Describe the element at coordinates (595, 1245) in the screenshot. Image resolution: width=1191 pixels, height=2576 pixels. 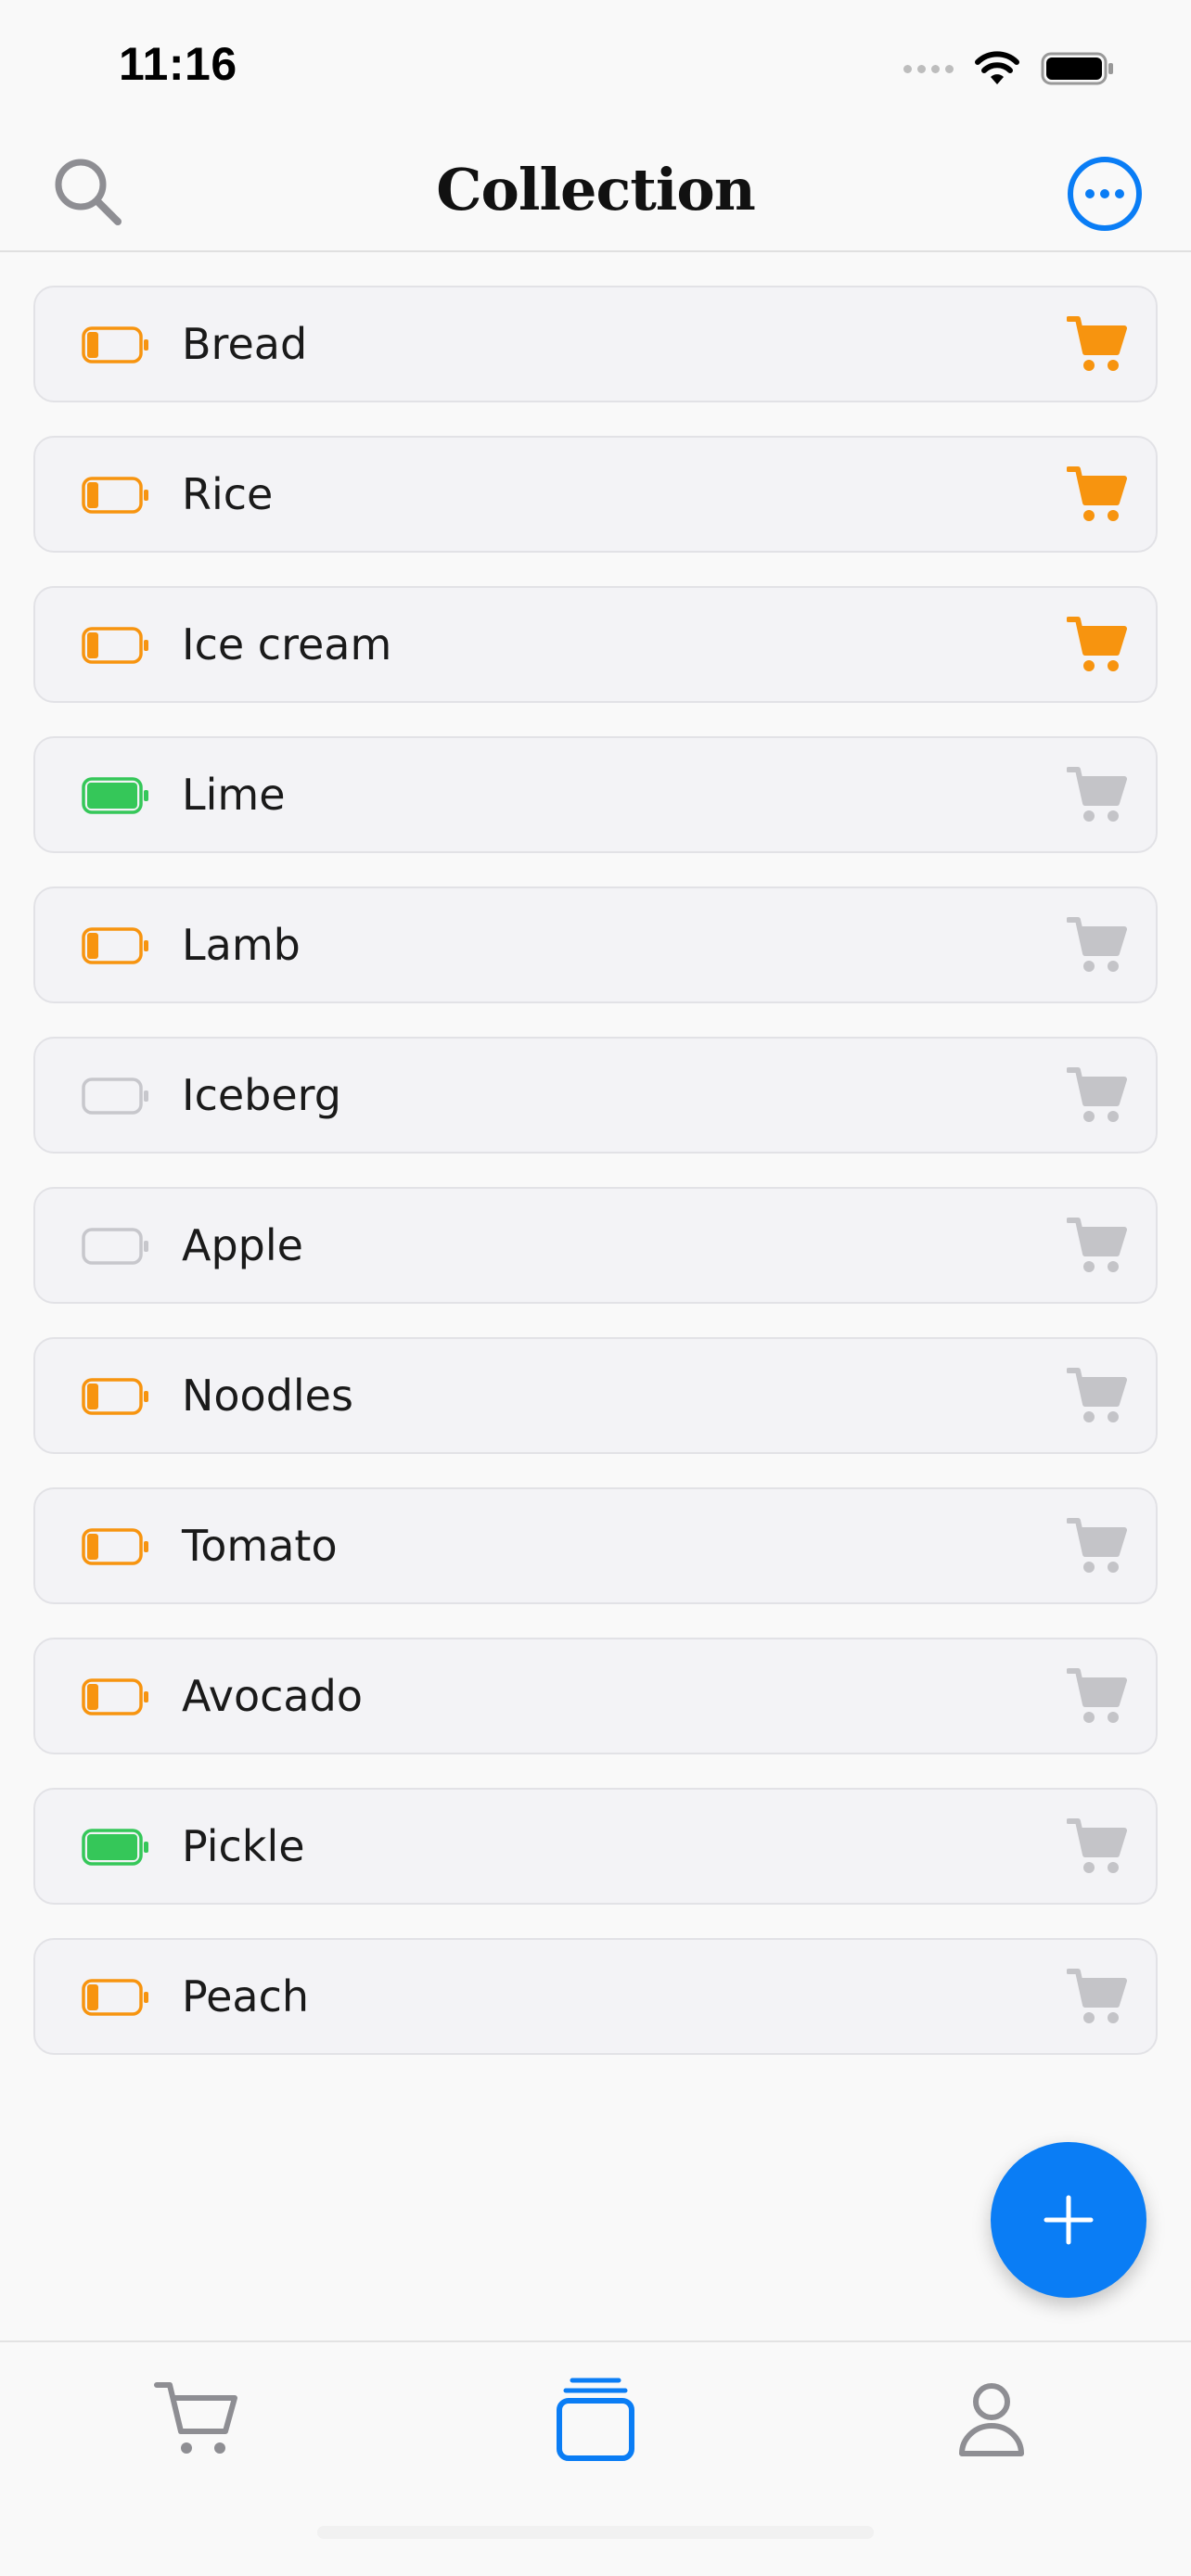
I see `list-item: Apple` at that location.